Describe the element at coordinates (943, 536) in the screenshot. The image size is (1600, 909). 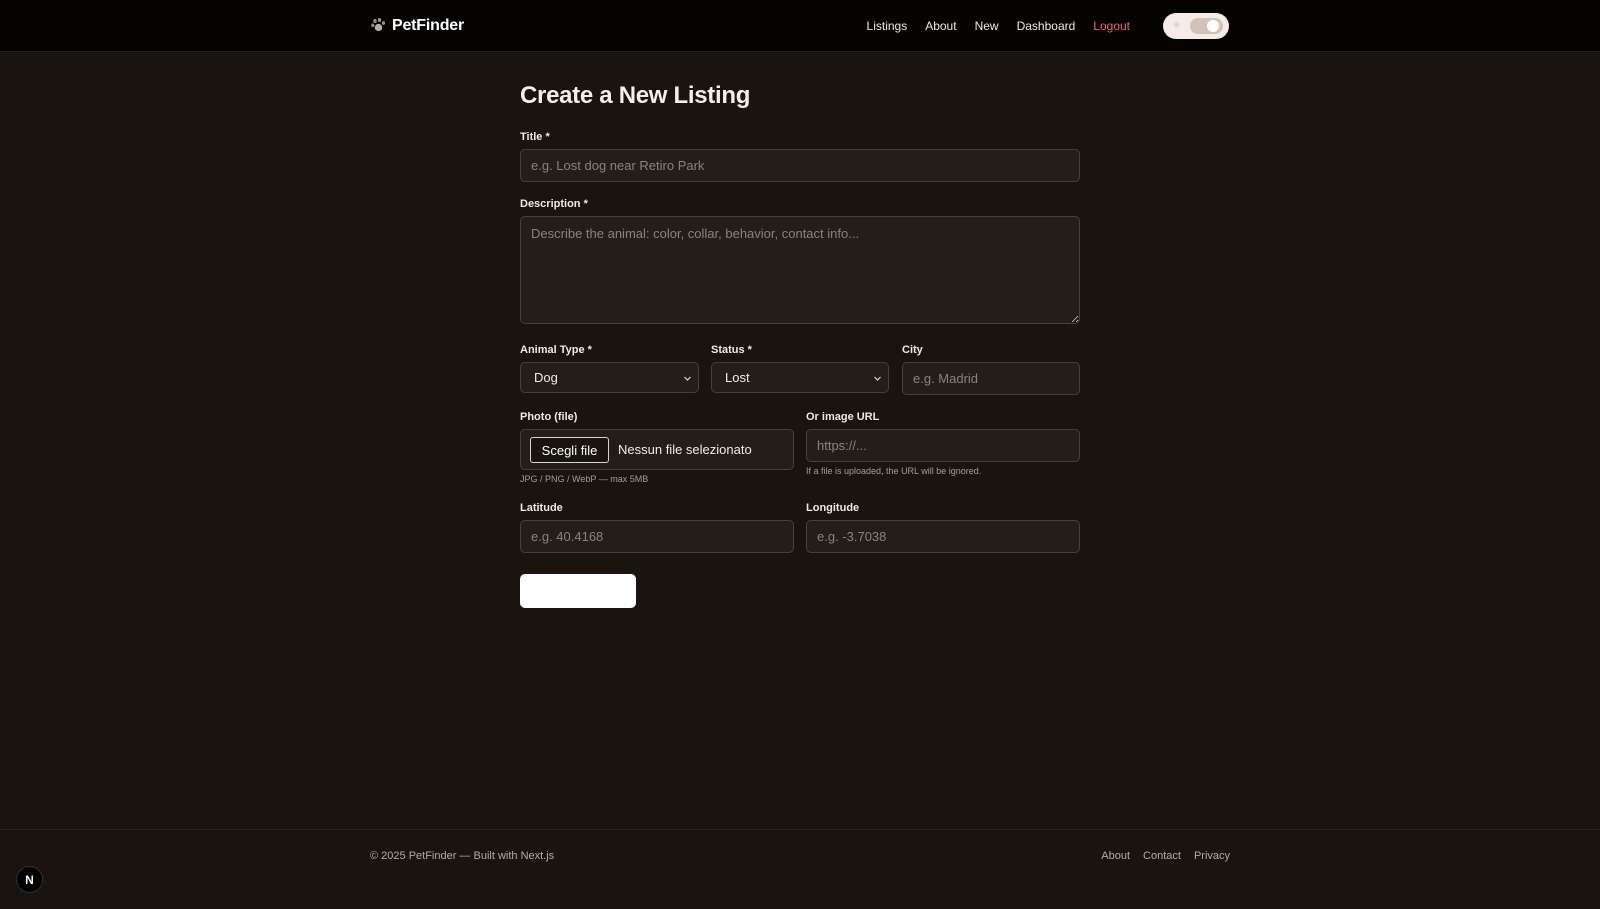
I see `longitude-input` at that location.